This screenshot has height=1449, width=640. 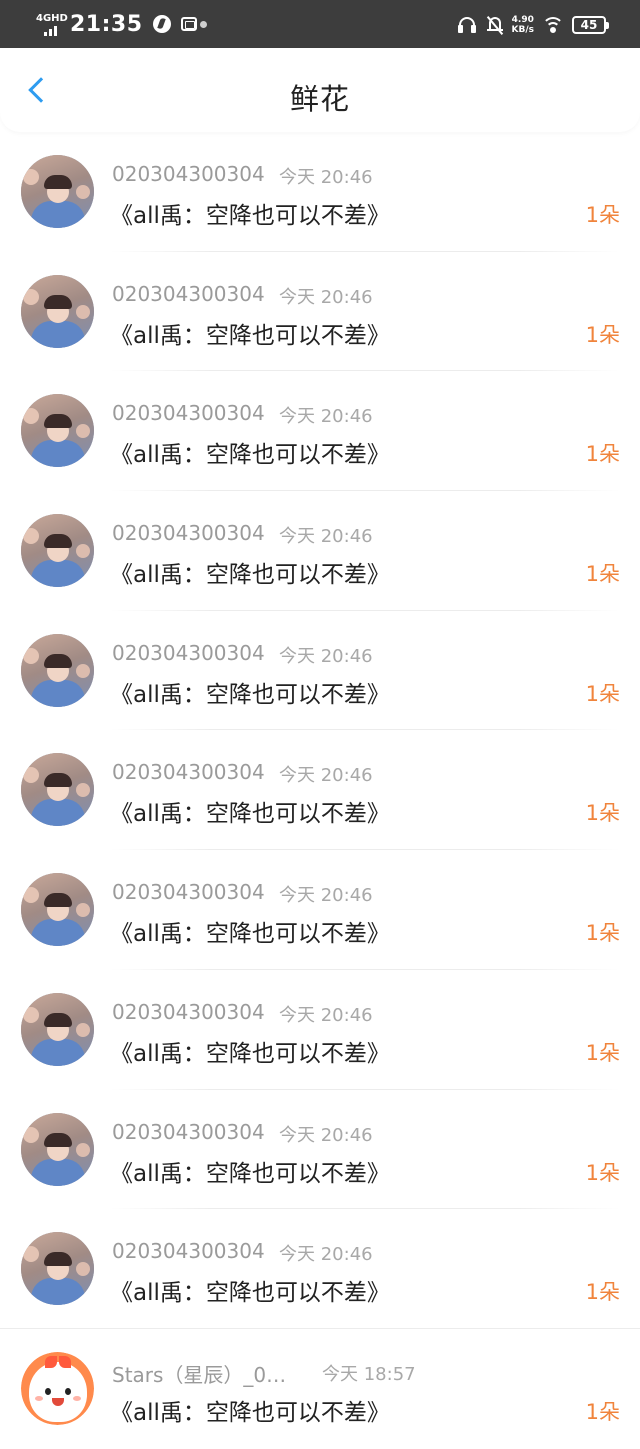 I want to click on status-bar-right: 4.90 KB/s 45, so click(x=533, y=25).